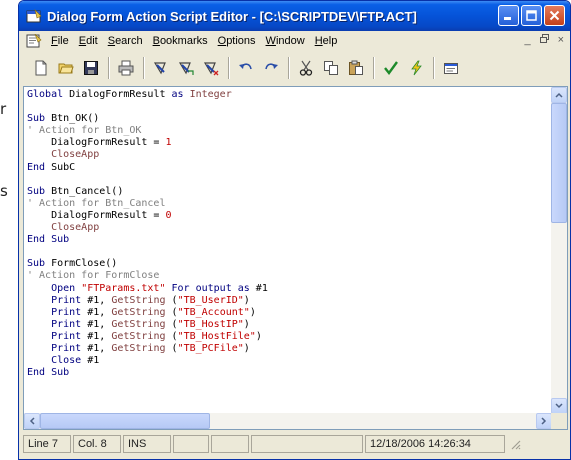 The image size is (571, 460). I want to click on code-line: Sub FormClose(), so click(289, 264).